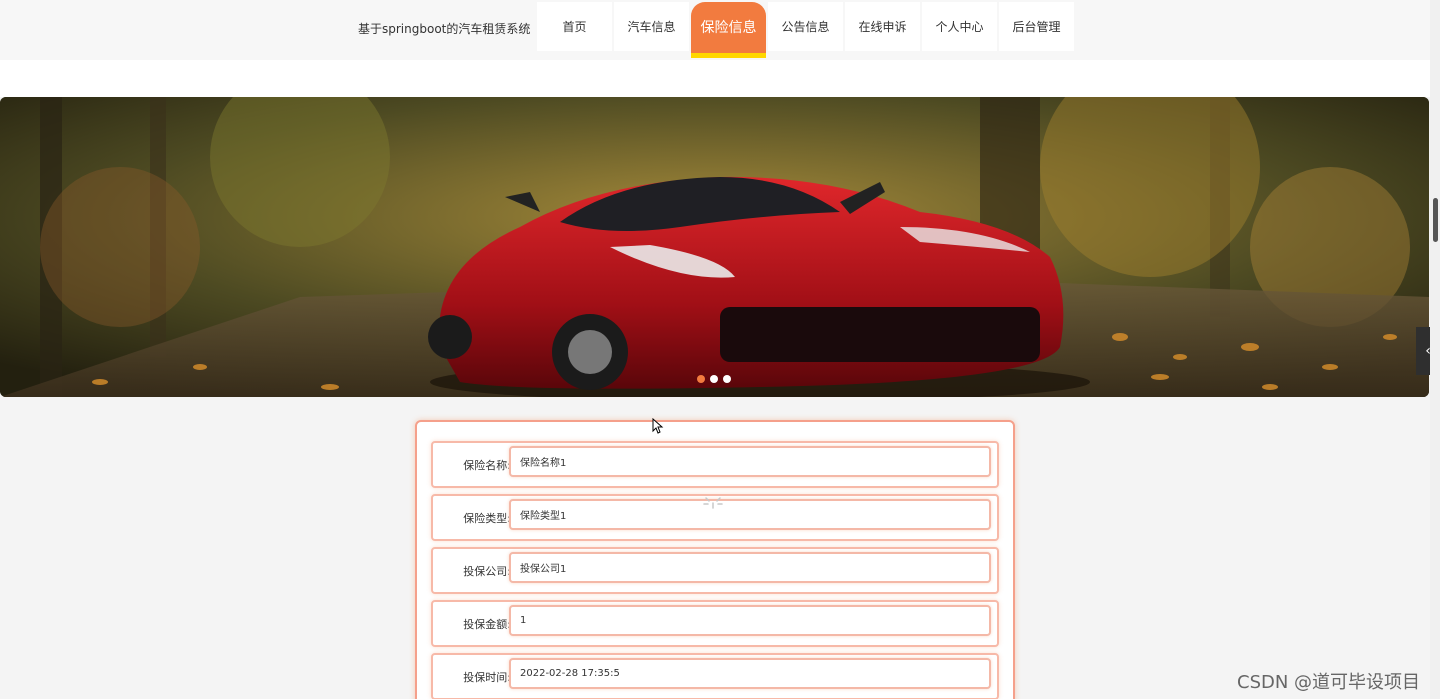  I want to click on nav-item-online-complaint: 在线申诉, so click(882, 26).